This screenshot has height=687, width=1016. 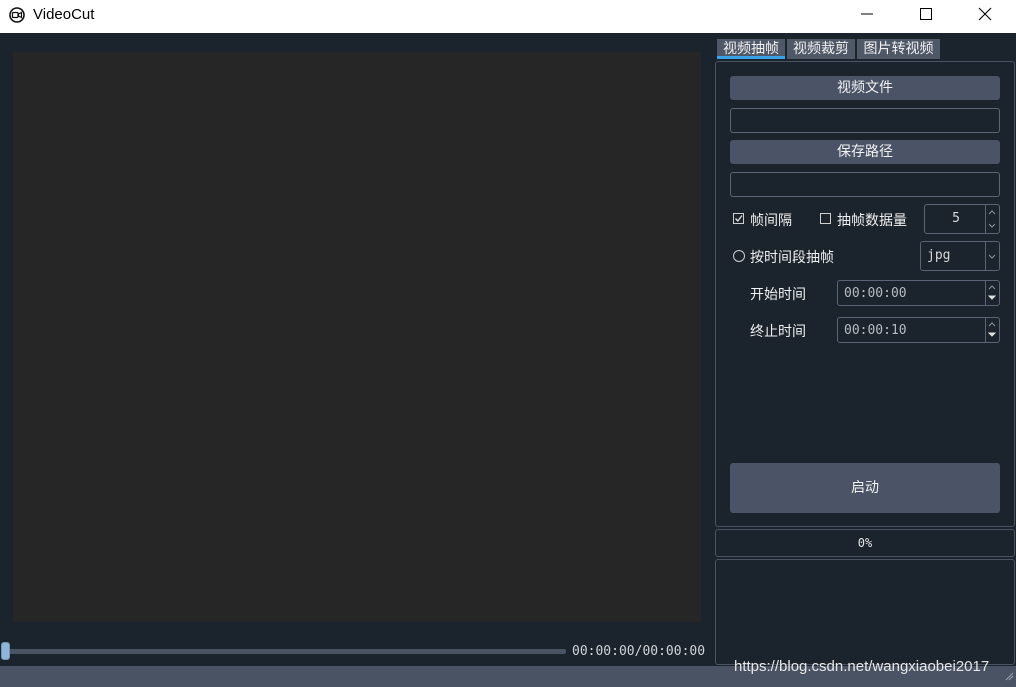 I want to click on start-time-label: 开始时间, so click(x=778, y=295).